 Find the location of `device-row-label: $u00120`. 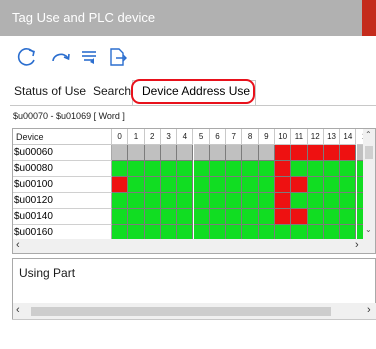

device-row-label: $u00120 is located at coordinates (62, 201).